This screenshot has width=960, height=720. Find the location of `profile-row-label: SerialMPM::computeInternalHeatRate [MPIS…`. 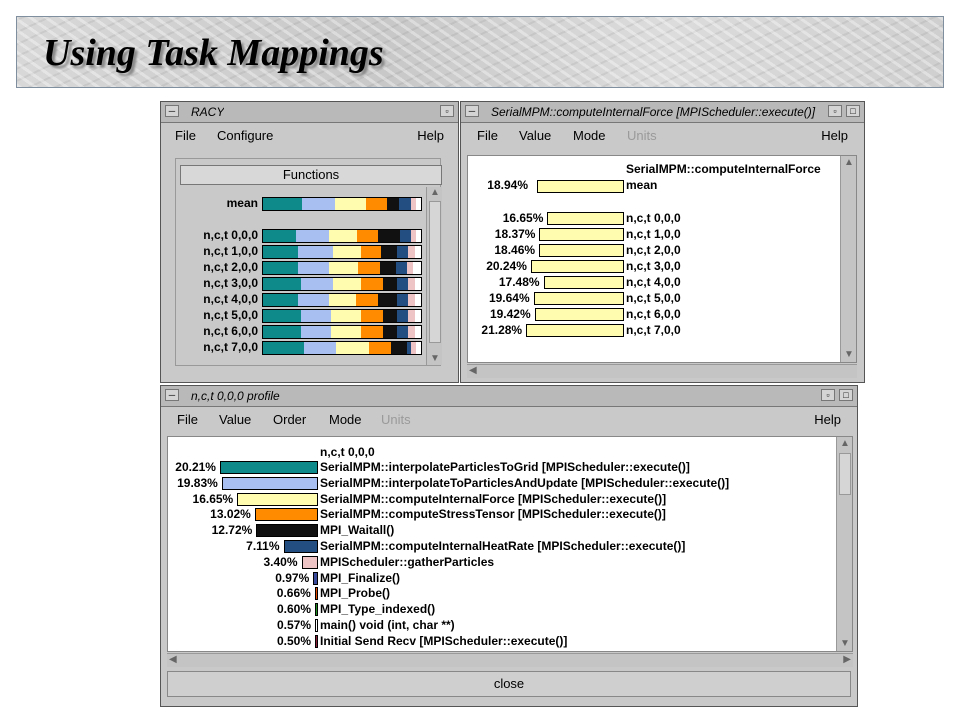

profile-row-label: SerialMPM::computeInternalHeatRate [MPIS… is located at coordinates (503, 546).